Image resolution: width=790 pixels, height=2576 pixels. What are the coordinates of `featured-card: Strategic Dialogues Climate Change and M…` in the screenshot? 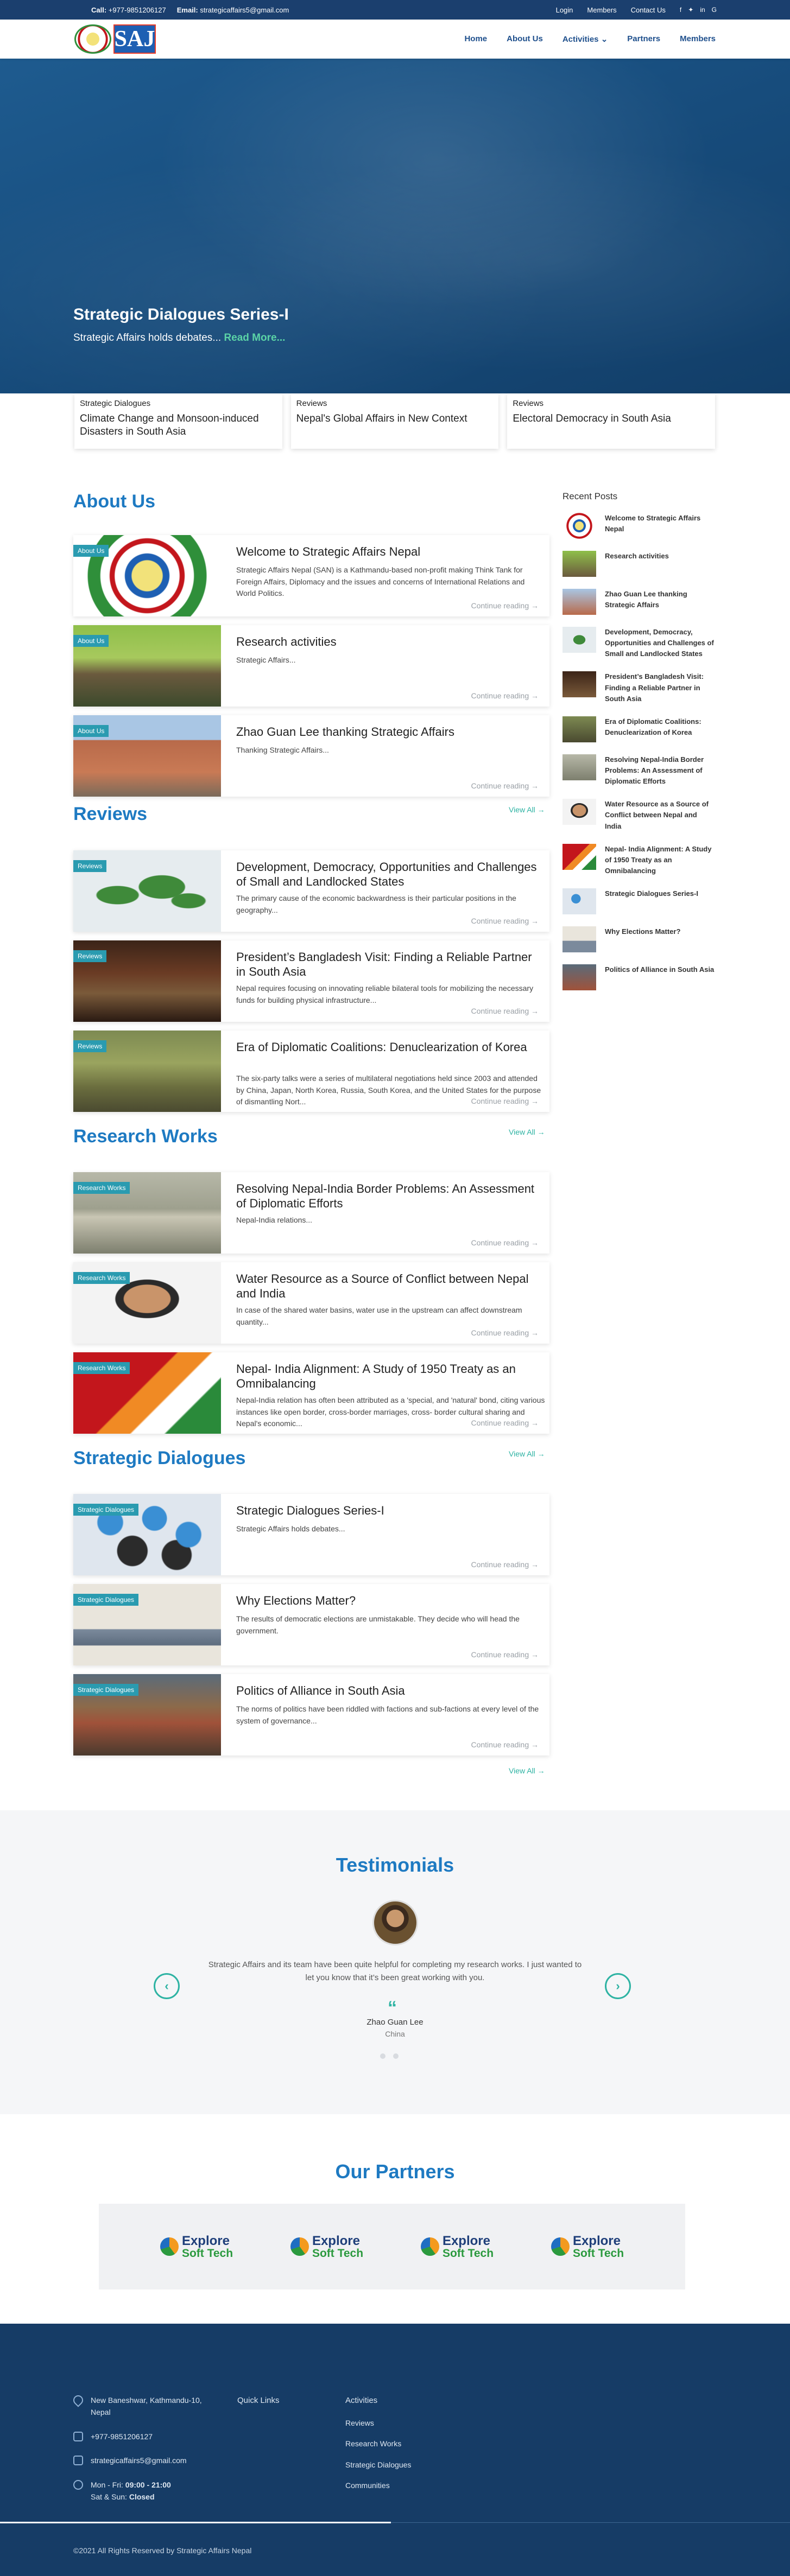 It's located at (178, 421).